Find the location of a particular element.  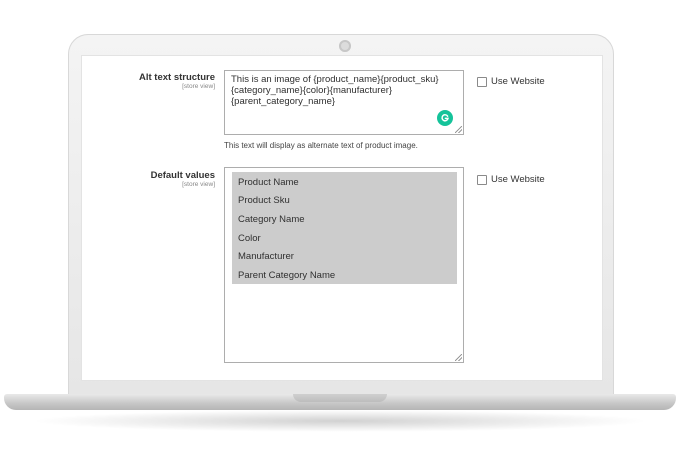

laptop-notch is located at coordinates (340, 398).